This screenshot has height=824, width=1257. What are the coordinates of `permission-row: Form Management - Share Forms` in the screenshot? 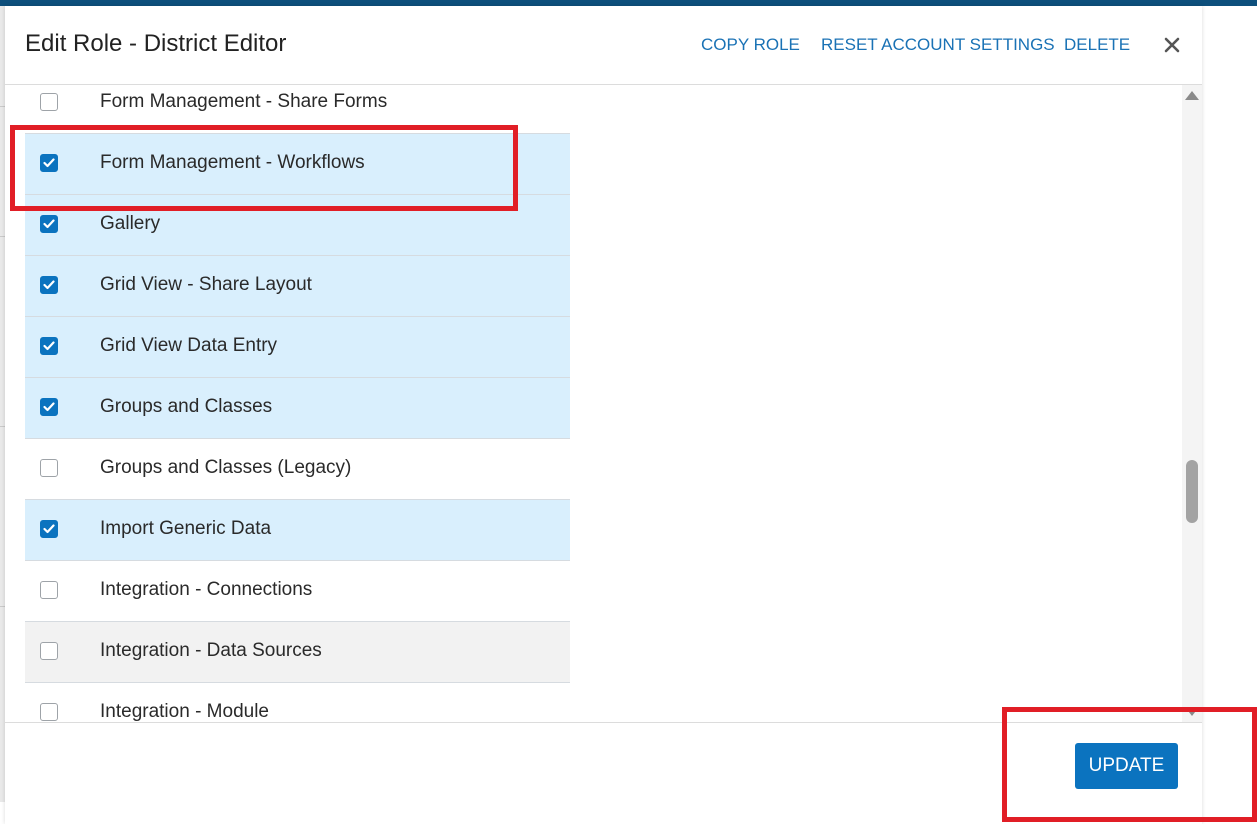 It's located at (297, 109).